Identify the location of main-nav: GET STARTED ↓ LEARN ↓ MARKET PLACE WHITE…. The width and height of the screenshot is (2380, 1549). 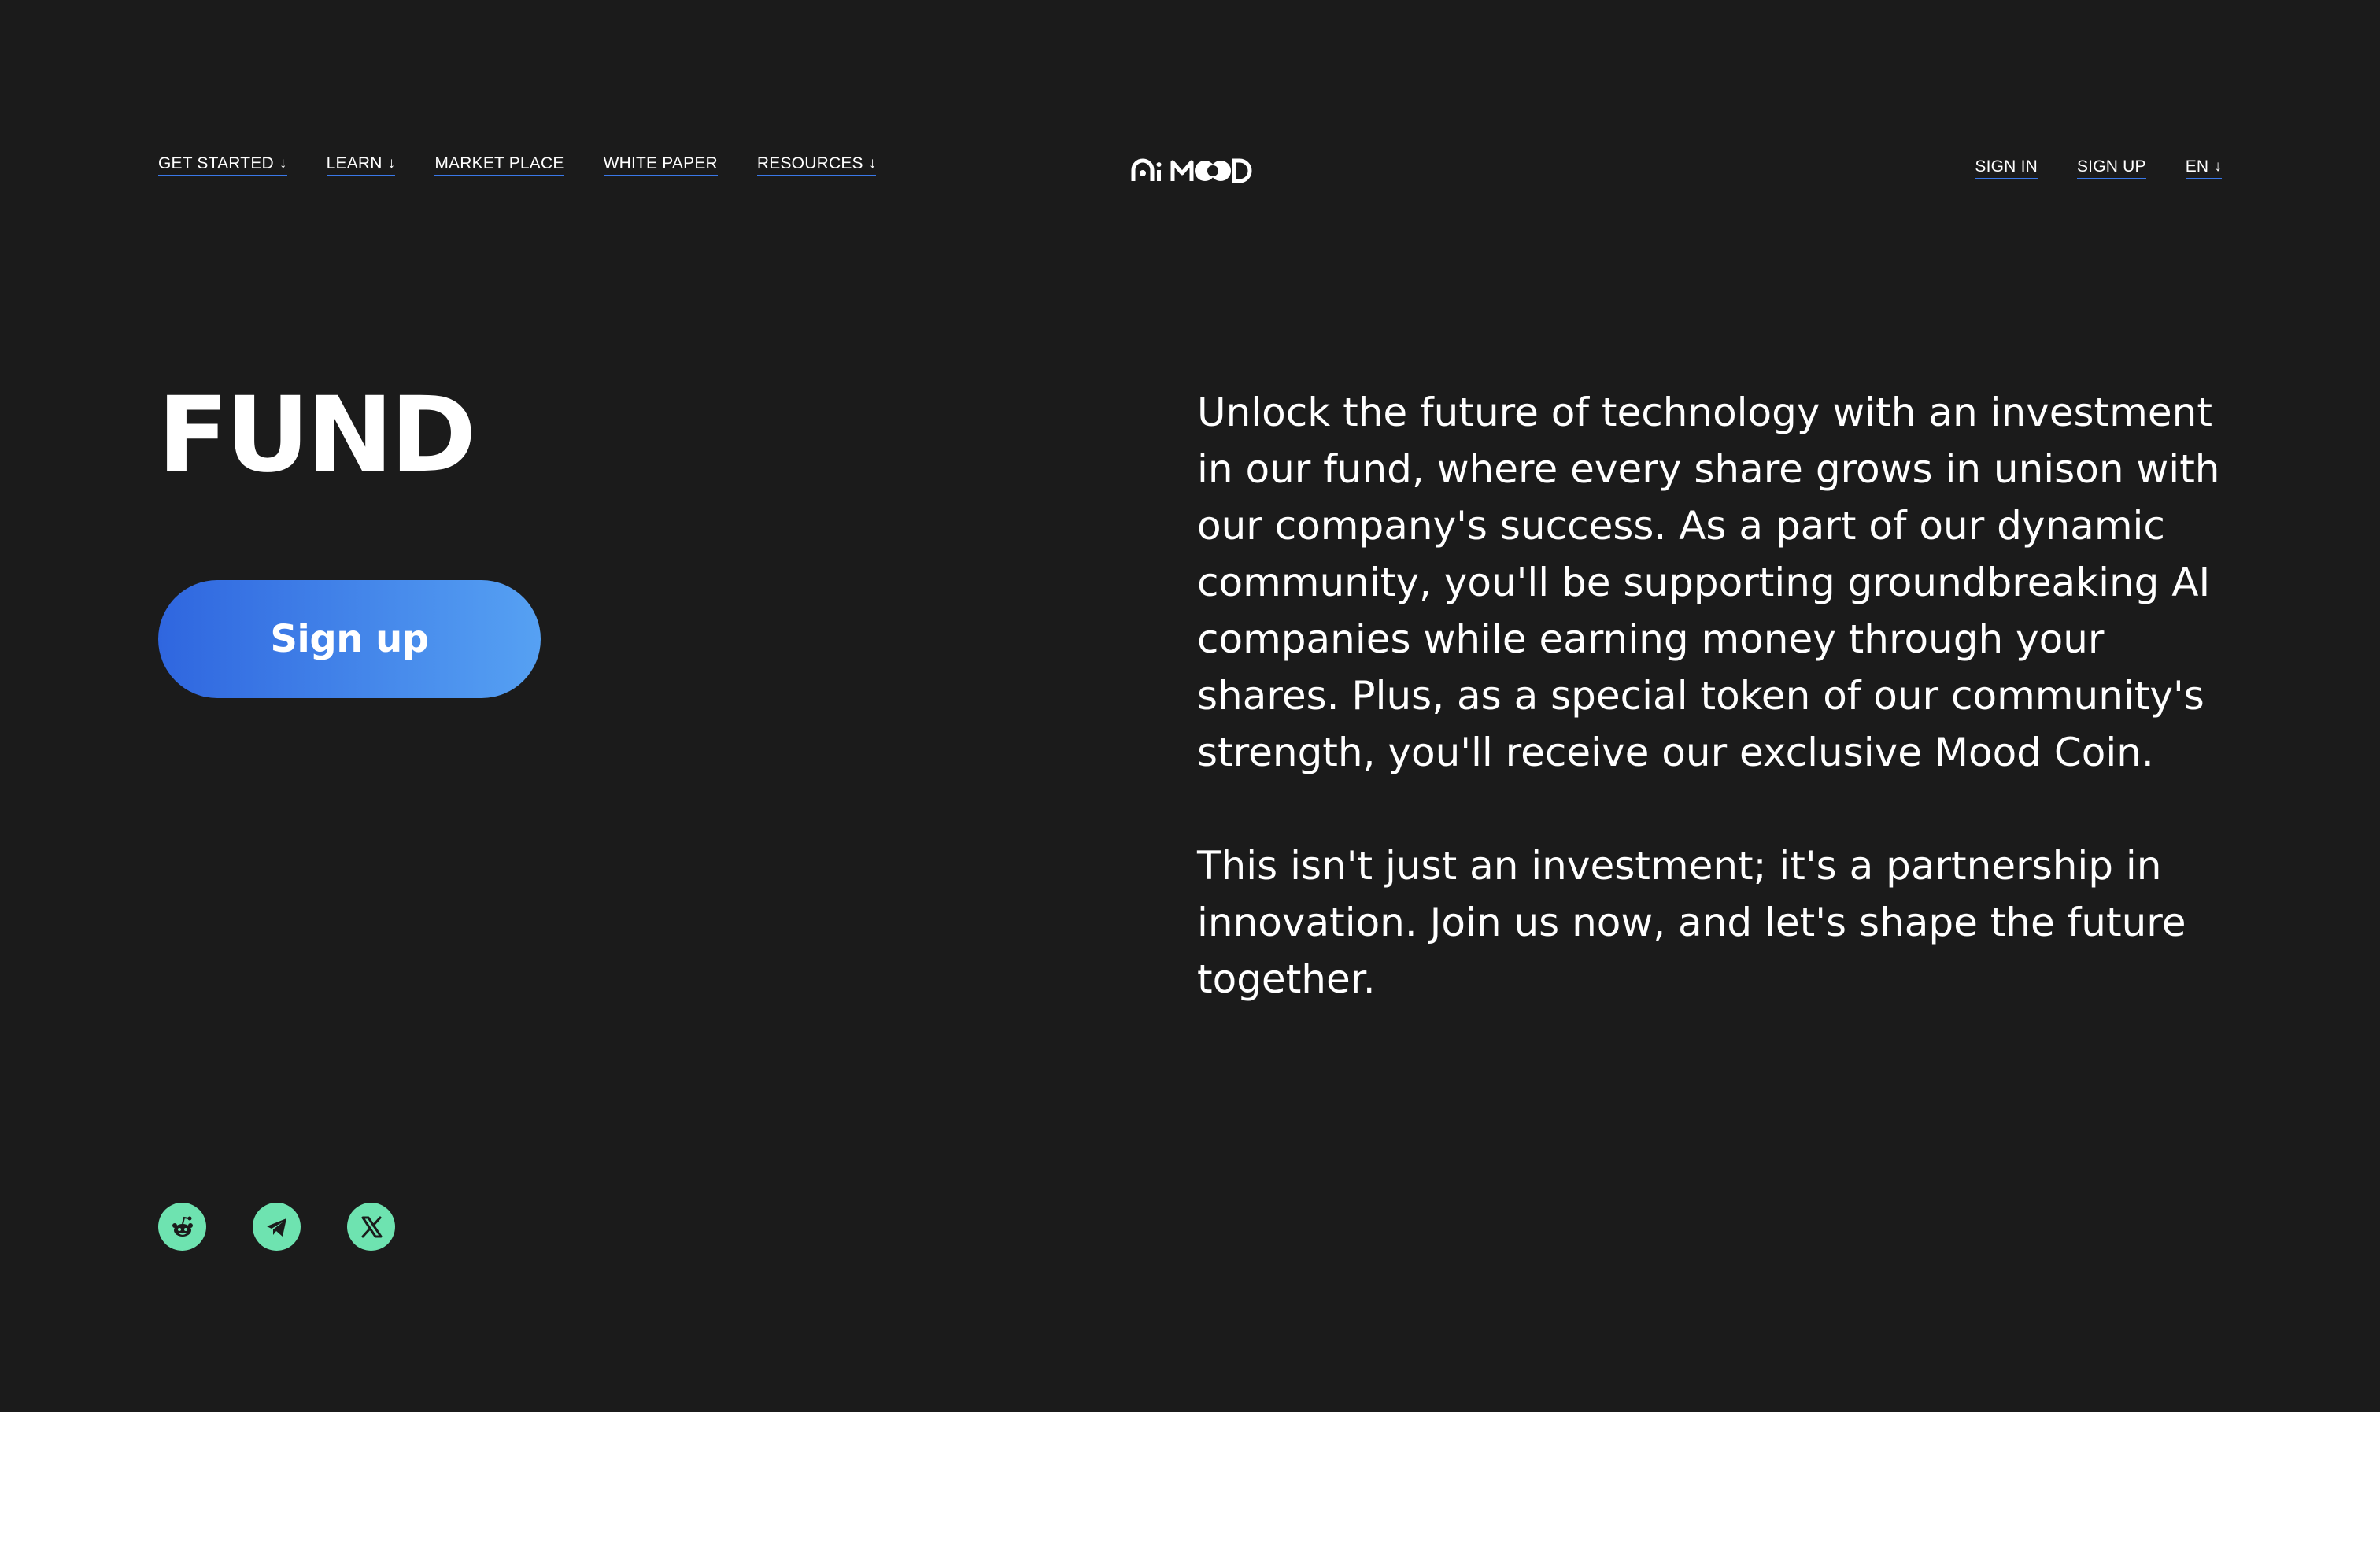
(536, 165).